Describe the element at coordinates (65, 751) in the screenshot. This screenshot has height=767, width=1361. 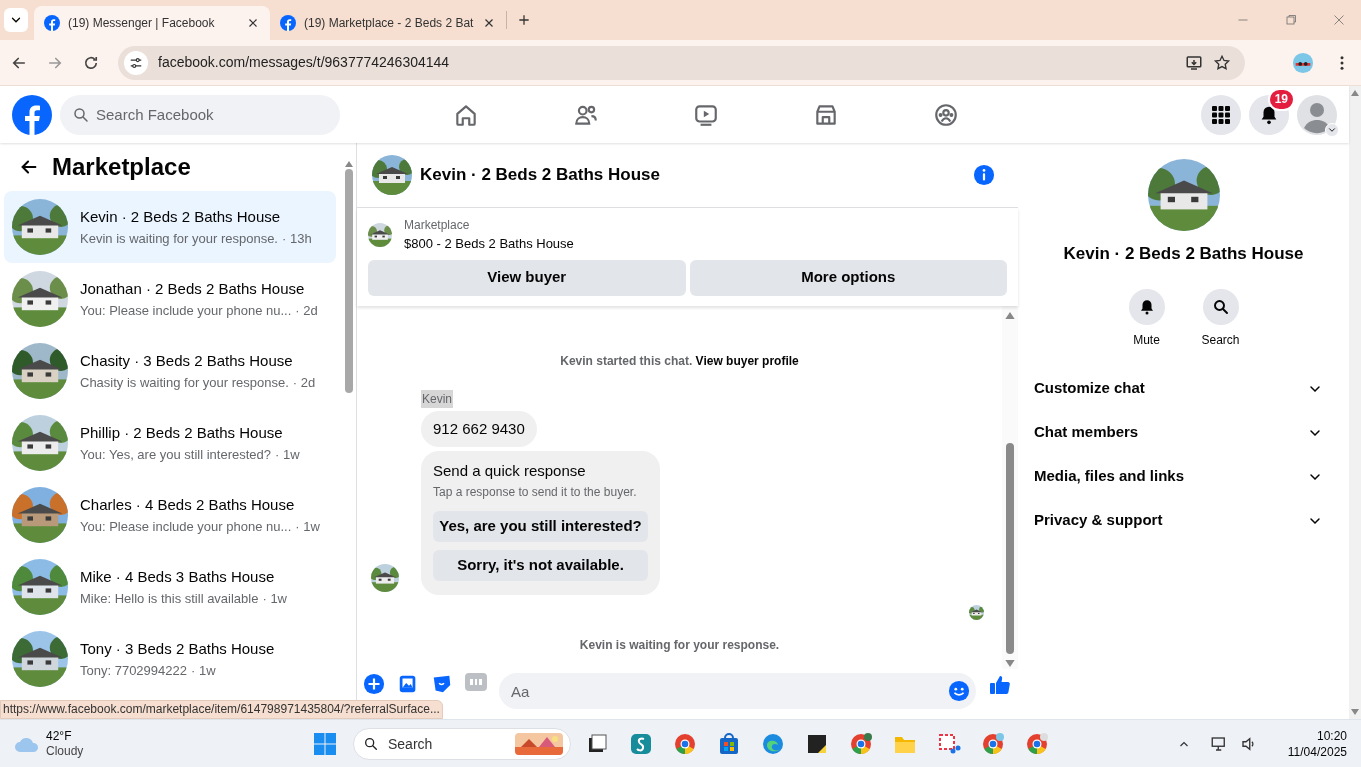
I see `weather-condition: Cloudy` at that location.